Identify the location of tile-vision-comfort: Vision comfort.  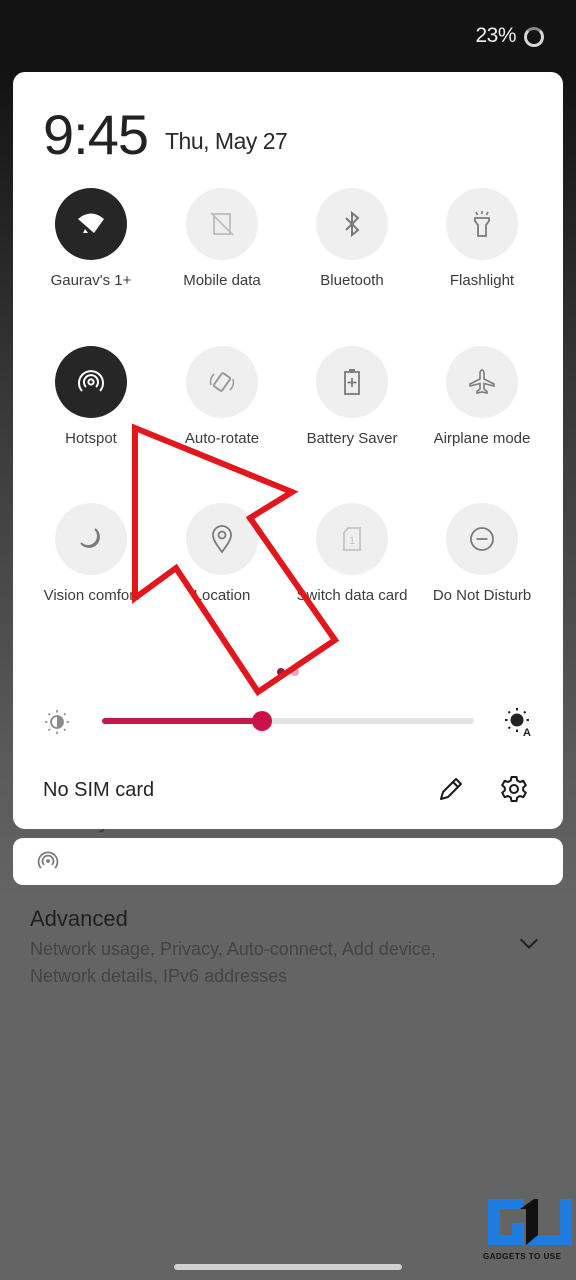
(91, 568).